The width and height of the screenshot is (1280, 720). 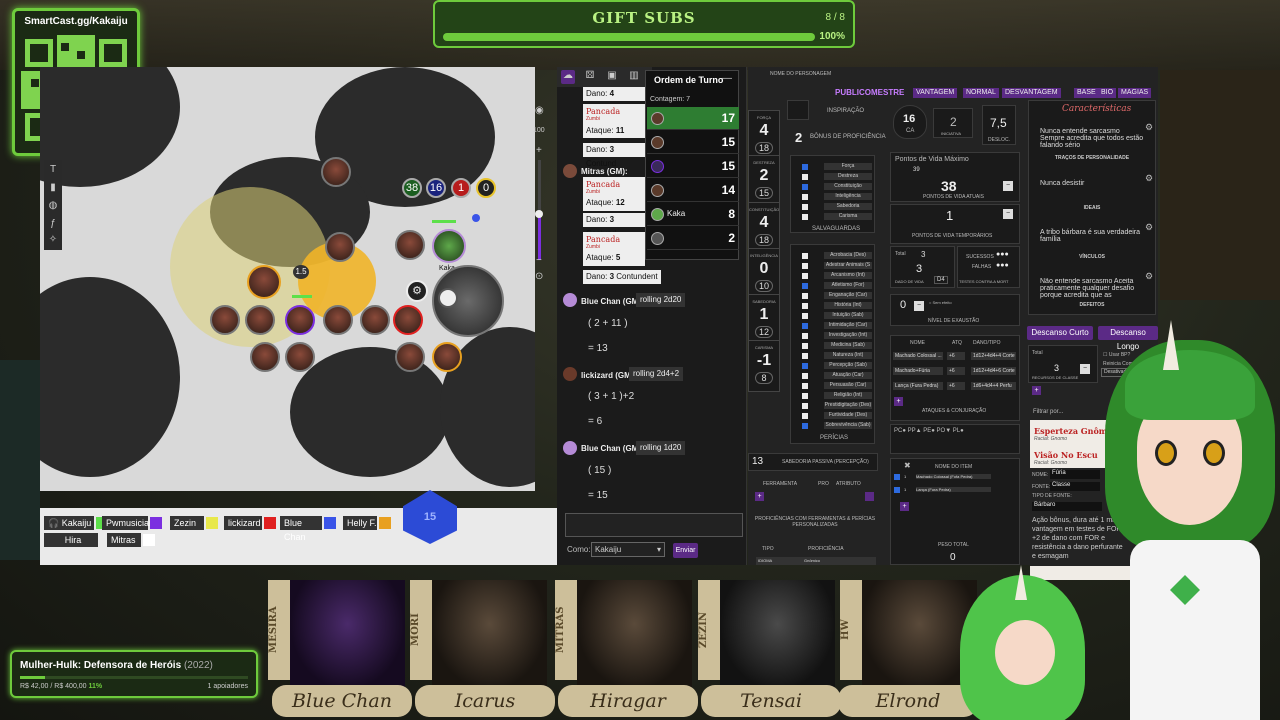 What do you see at coordinates (1002, 254) in the screenshot?
I see `death-success-checks: ●●●` at bounding box center [1002, 254].